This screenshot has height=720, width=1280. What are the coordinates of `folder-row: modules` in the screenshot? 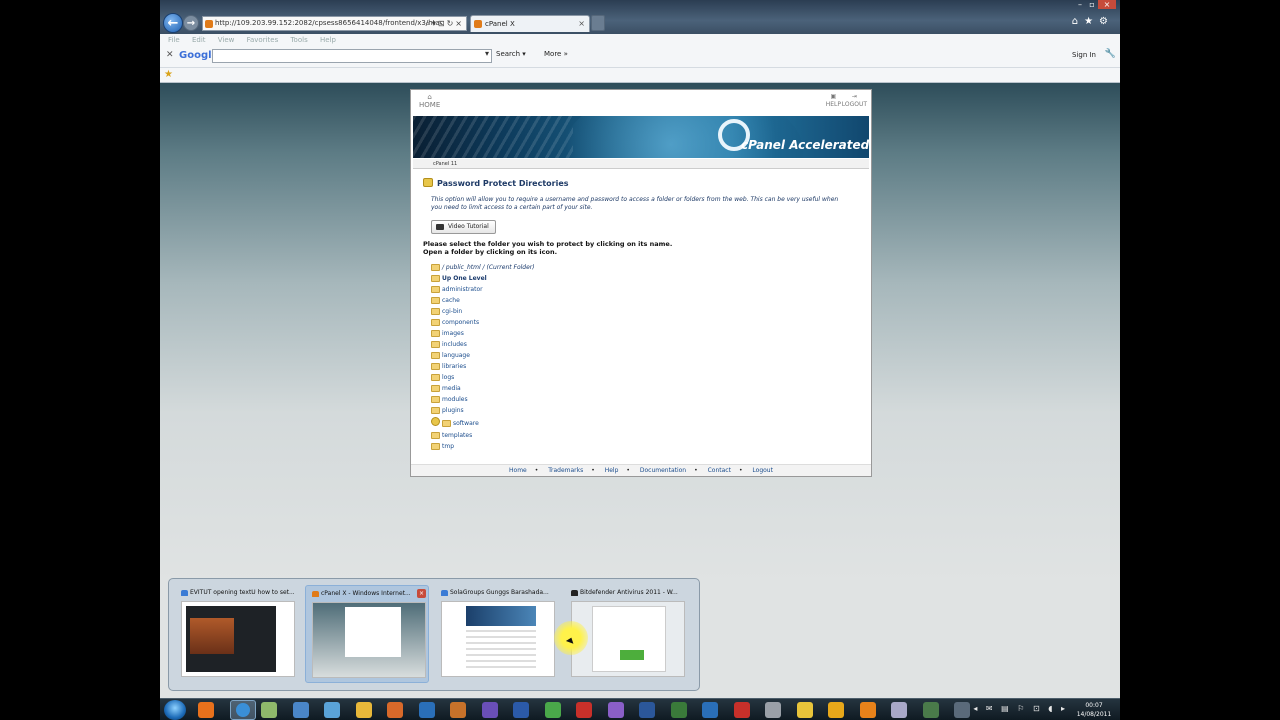 It's located at (581, 399).